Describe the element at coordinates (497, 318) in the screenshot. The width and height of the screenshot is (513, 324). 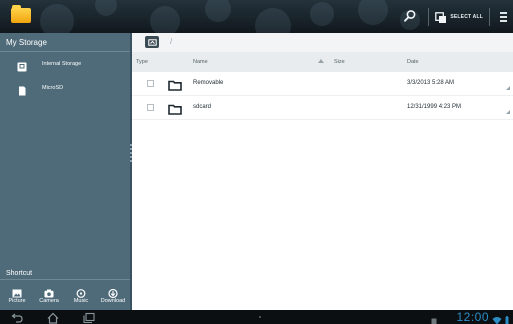
I see `wifi-icon` at that location.